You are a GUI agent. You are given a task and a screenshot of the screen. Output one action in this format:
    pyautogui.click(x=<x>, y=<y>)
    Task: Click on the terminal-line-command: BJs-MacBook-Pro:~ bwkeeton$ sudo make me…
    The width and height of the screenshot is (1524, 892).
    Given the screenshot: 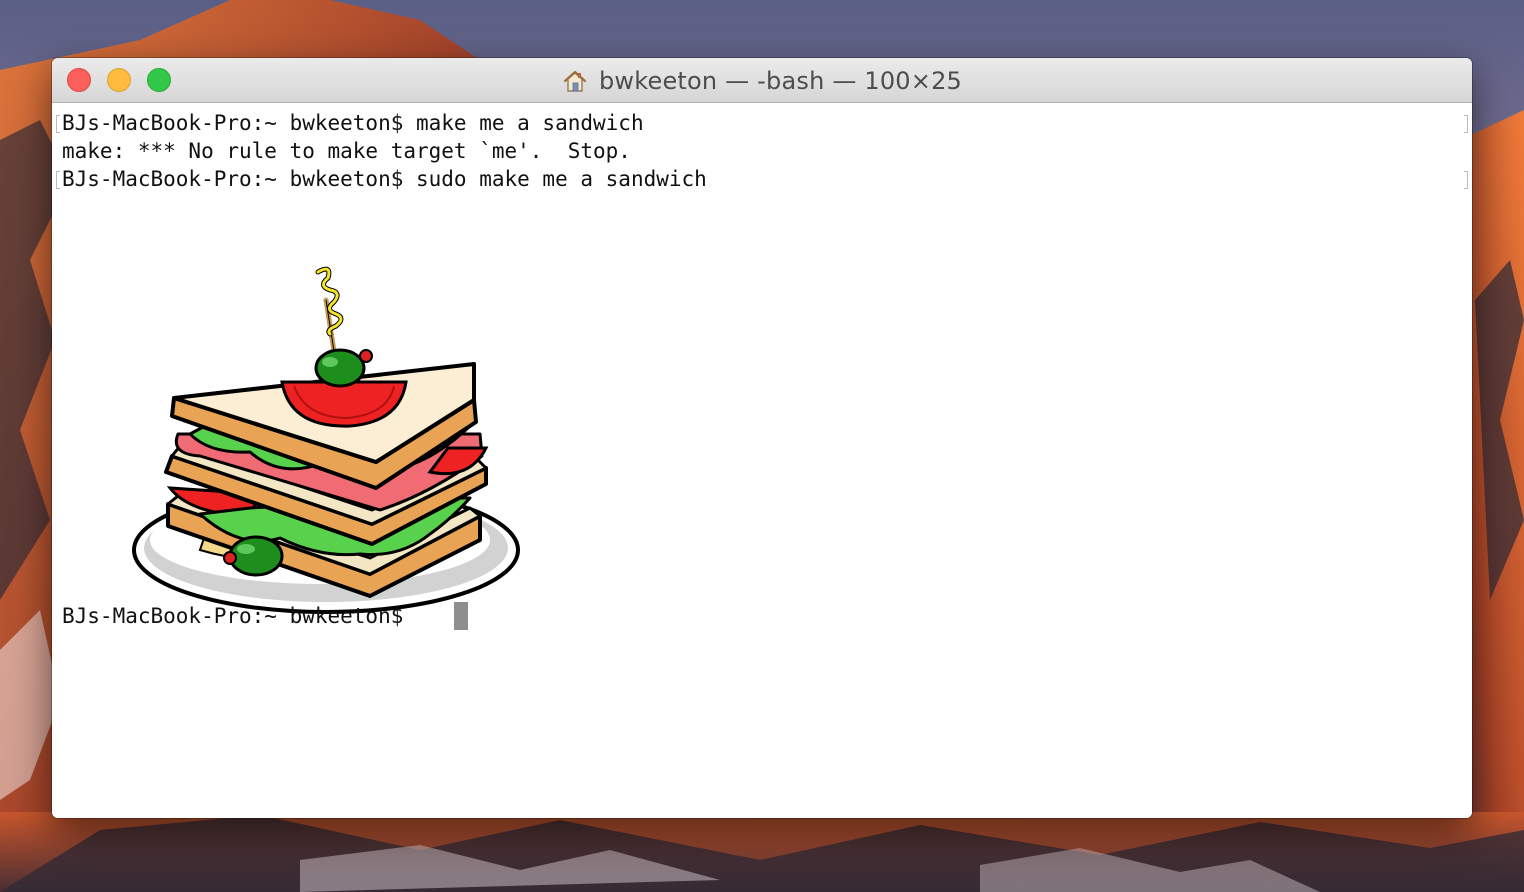 What is the action you would take?
    pyautogui.click(x=384, y=179)
    